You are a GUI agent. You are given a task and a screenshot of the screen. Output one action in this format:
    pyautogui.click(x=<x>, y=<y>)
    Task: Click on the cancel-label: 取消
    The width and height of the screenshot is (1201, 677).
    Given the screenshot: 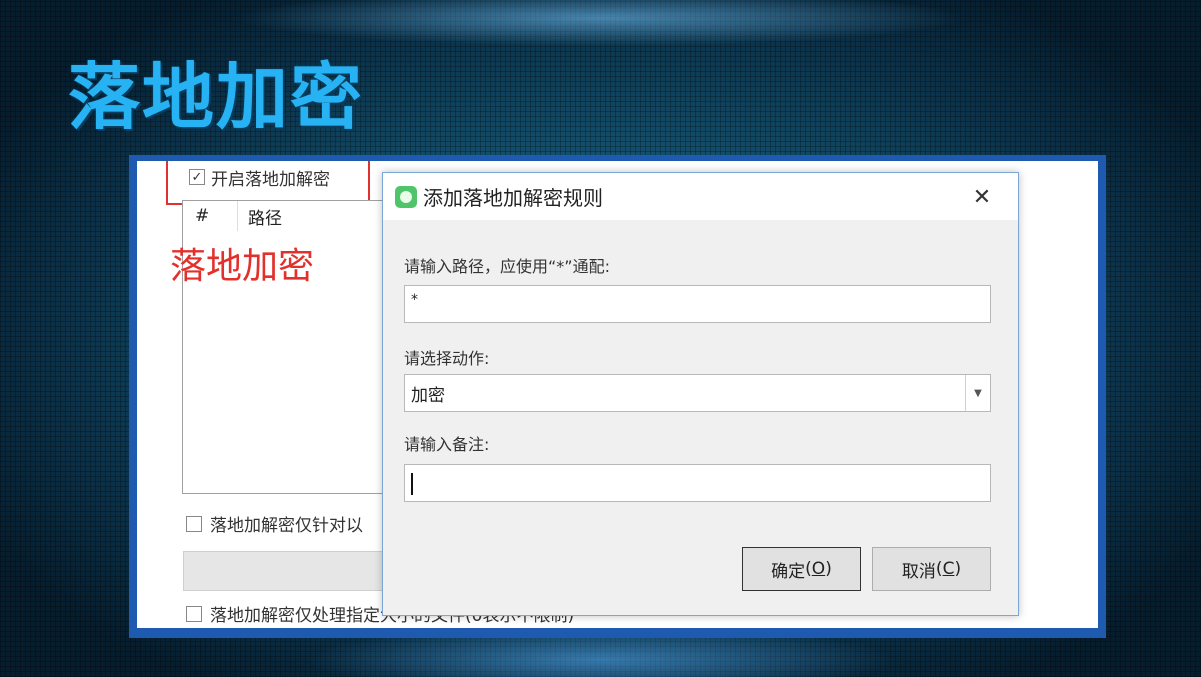 What is the action you would take?
    pyautogui.click(x=918, y=571)
    